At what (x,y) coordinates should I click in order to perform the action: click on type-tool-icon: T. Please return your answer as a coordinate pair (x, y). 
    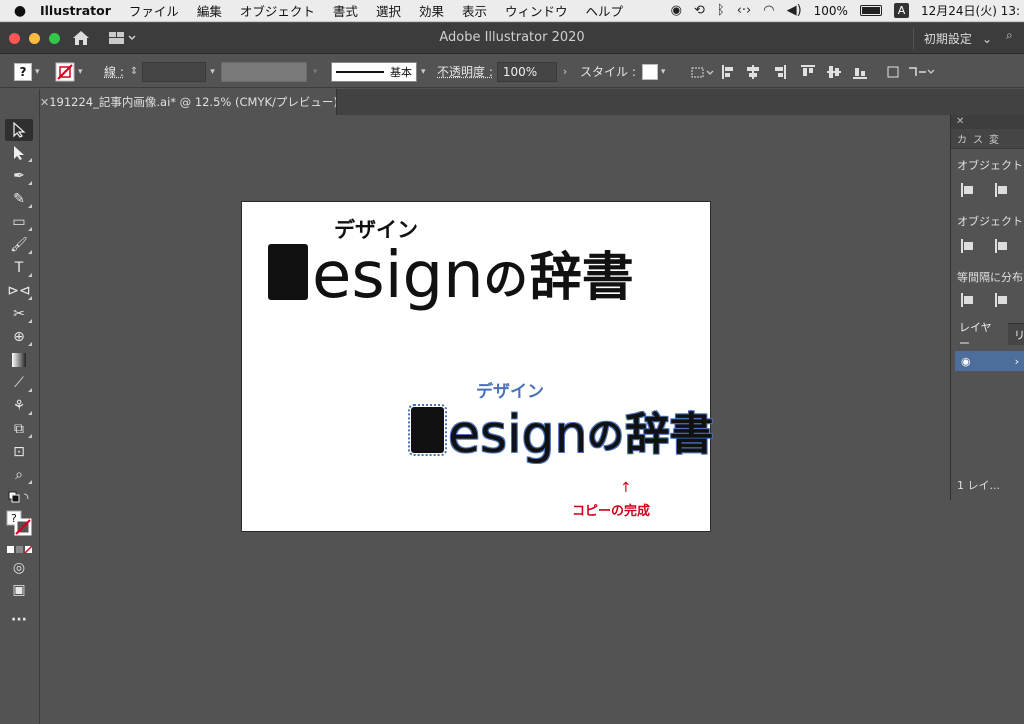
    Looking at the image, I should click on (19, 268).